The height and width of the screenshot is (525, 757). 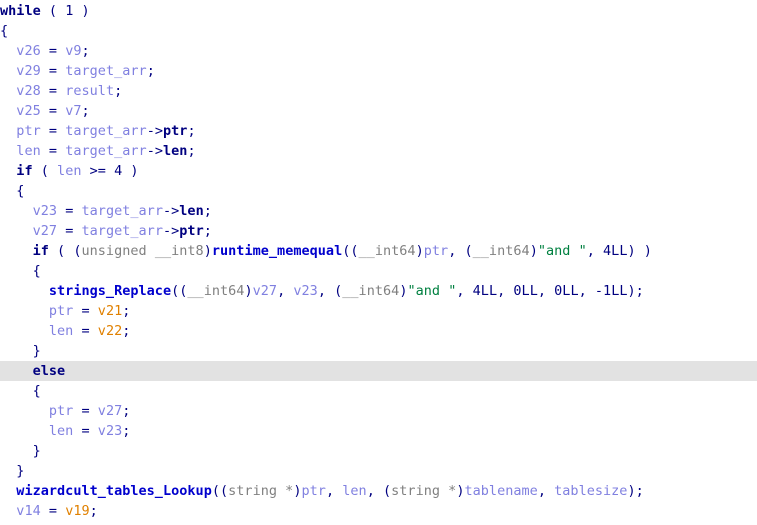 I want to click on code-line: len = v22;, so click(x=378, y=331).